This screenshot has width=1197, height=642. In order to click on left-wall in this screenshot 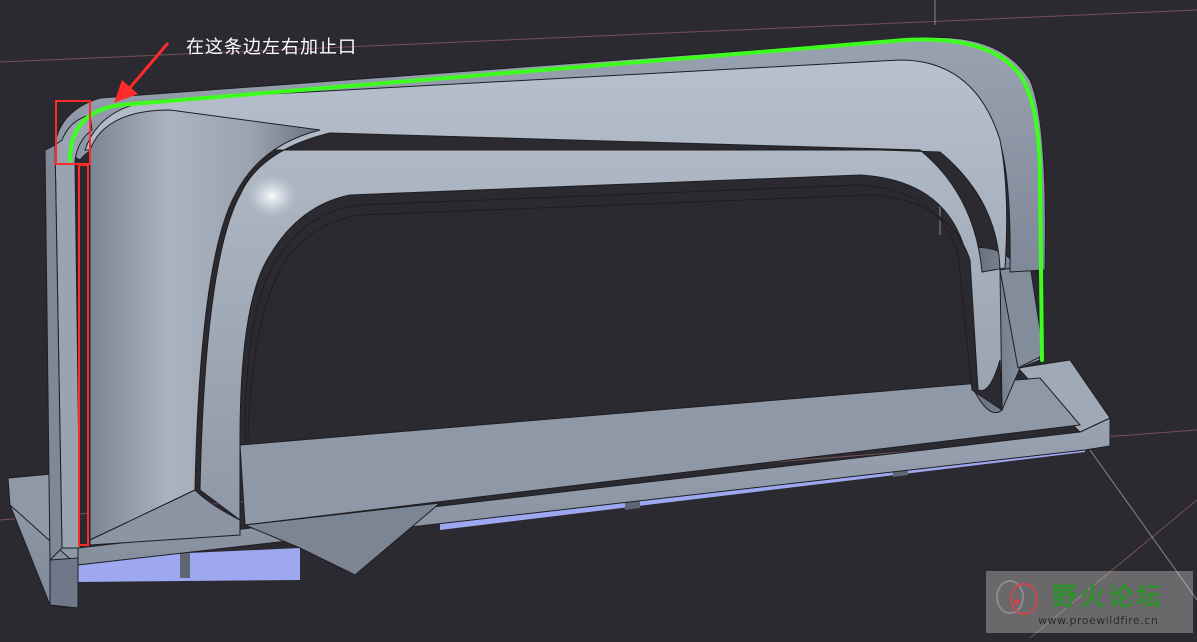, I will do `click(68, 338)`.